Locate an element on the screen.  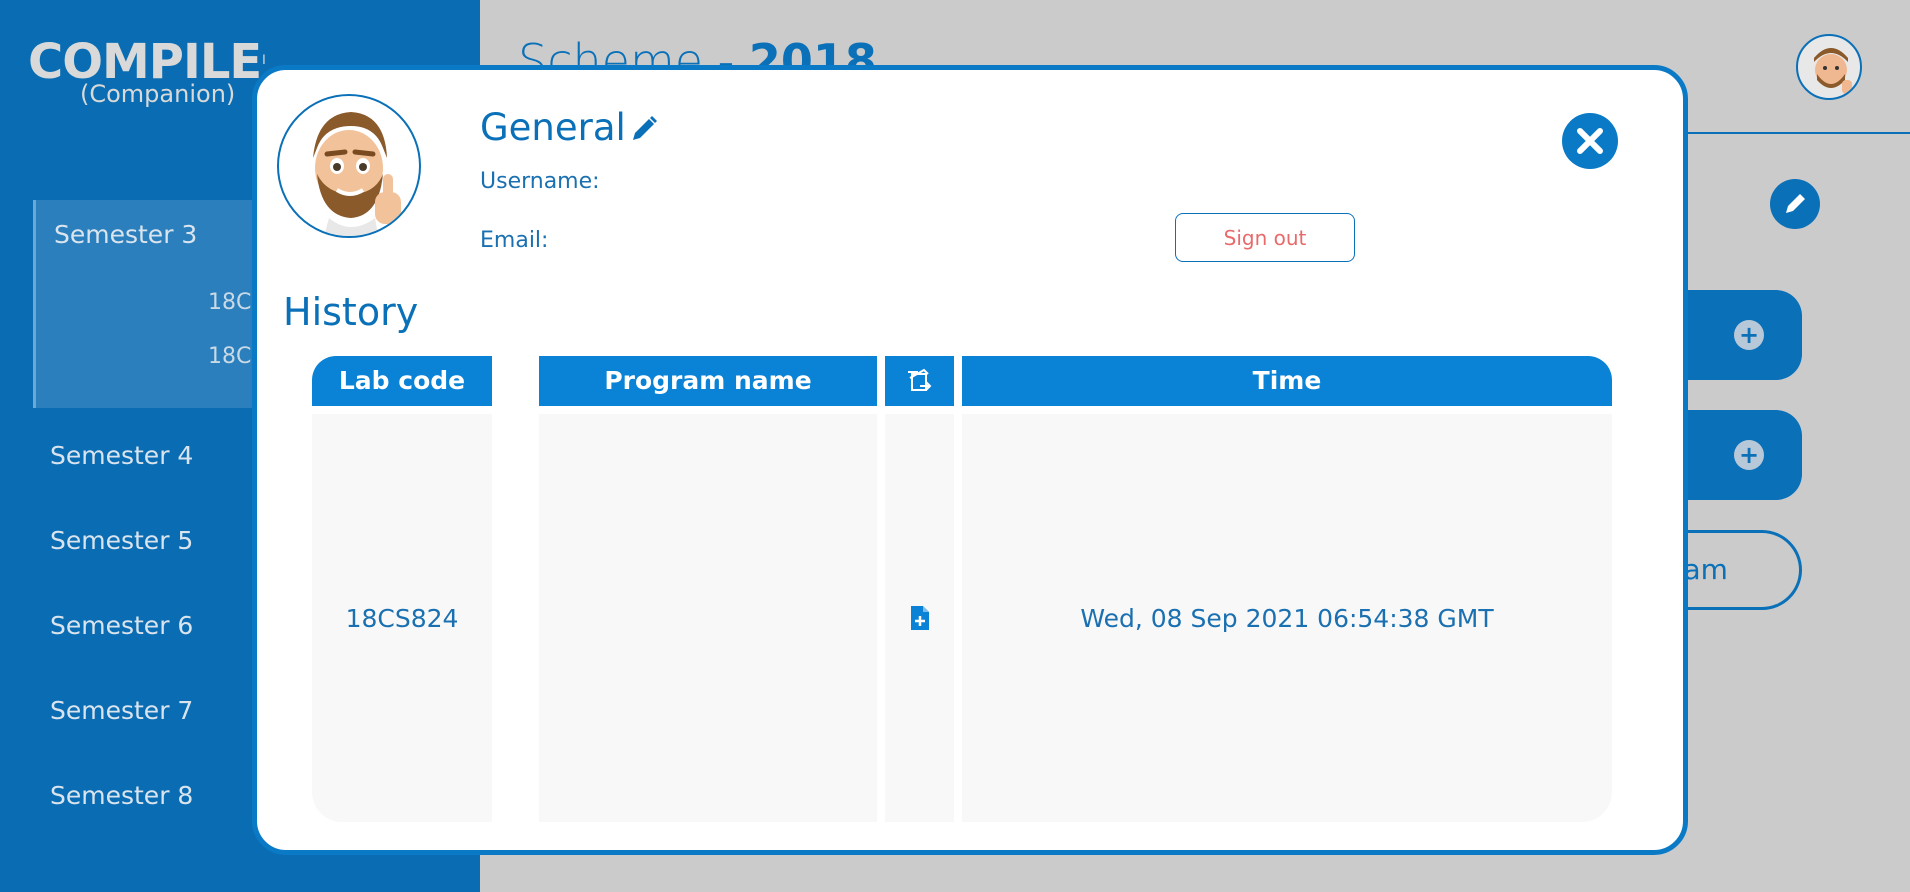
email-label: Email: is located at coordinates (514, 240).